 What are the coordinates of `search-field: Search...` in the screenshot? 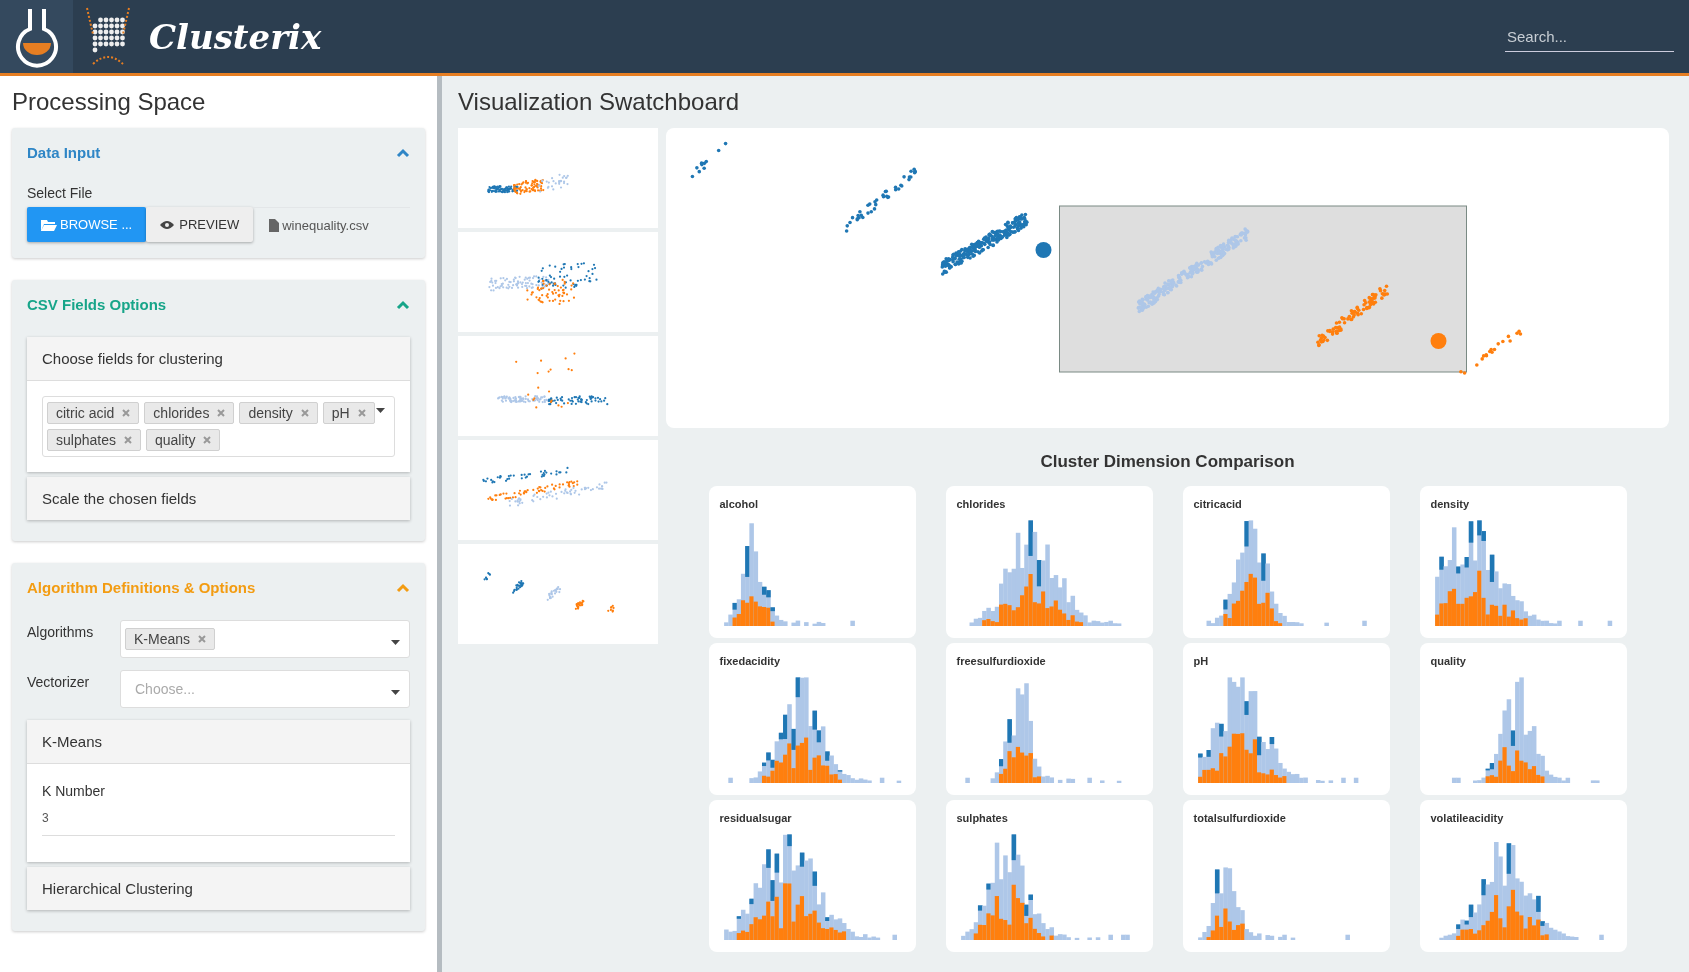 It's located at (1589, 36).